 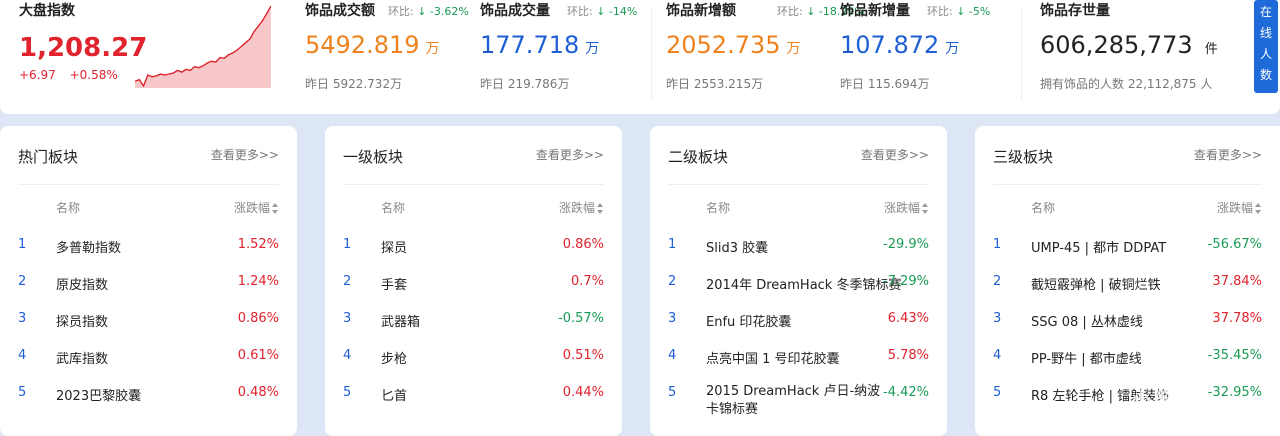 I want to click on row-name: Enfu 印花胶囊, so click(x=748, y=320).